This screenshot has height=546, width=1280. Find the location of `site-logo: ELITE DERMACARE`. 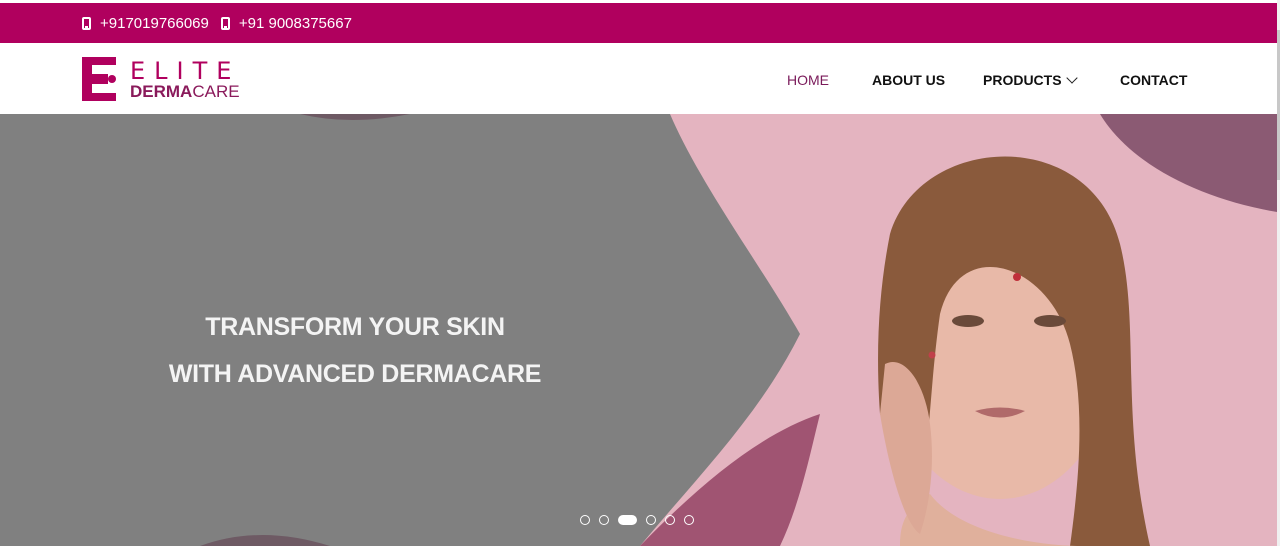

site-logo: ELITE DERMACARE is located at coordinates (169, 80).